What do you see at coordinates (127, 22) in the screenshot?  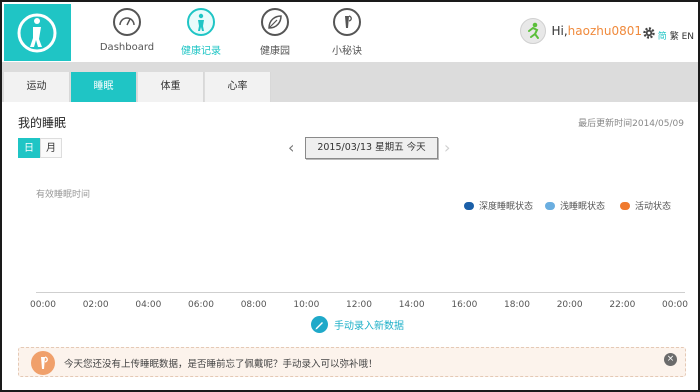 I see `dashboard-gauge-icon` at bounding box center [127, 22].